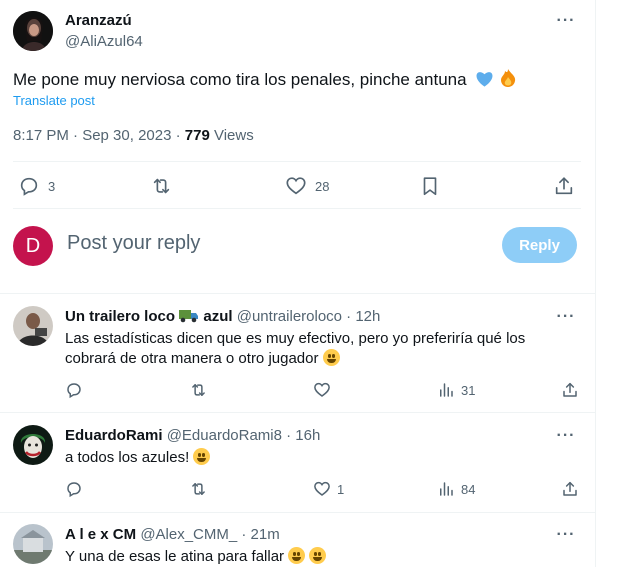 The width and height of the screenshot is (629, 567). Describe the element at coordinates (33, 31) in the screenshot. I see `author-avatar` at that location.